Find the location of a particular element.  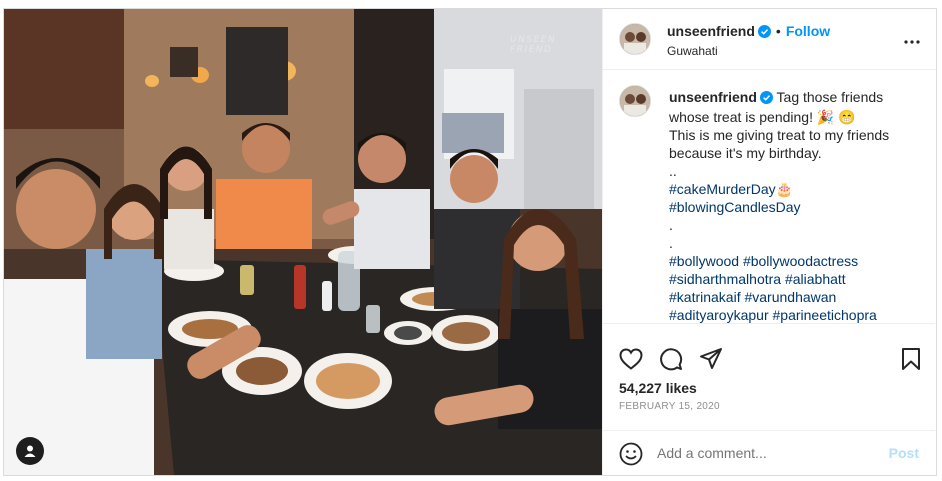

caption-avatar is located at coordinates (635, 101).